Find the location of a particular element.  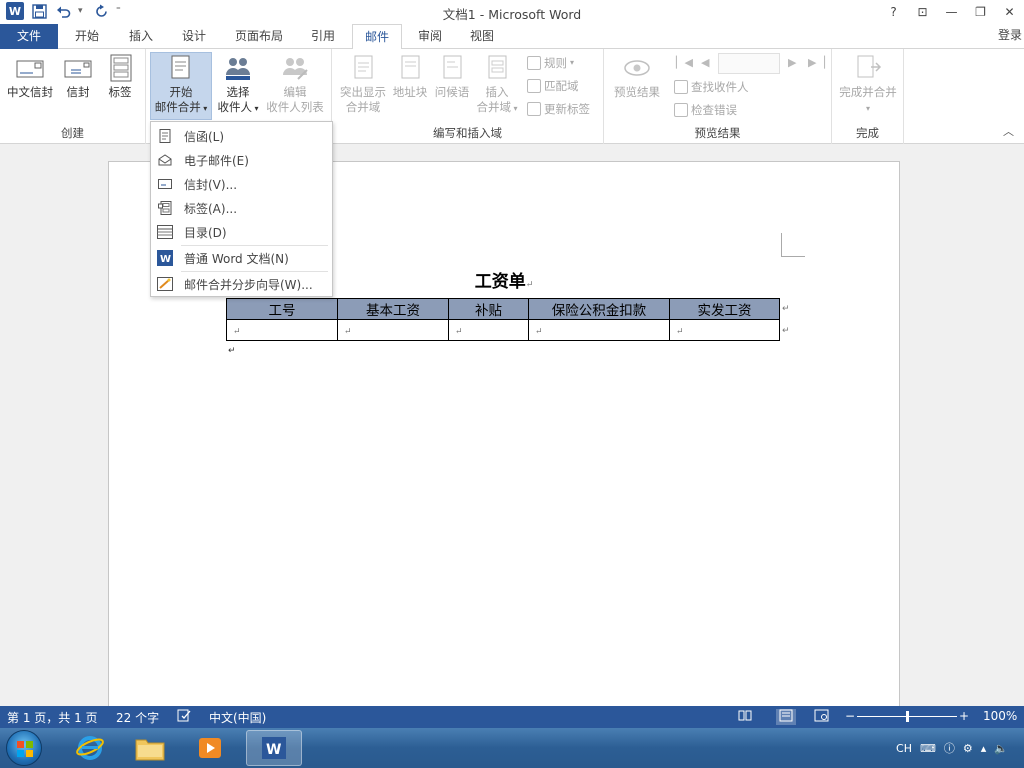

taskbar-internet-explorer is located at coordinates (90, 748).